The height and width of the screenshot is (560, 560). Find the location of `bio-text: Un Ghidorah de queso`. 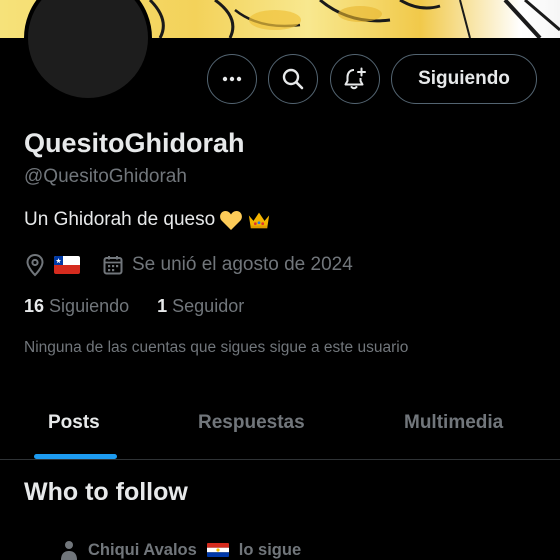

bio-text: Un Ghidorah de queso is located at coordinates (120, 219).